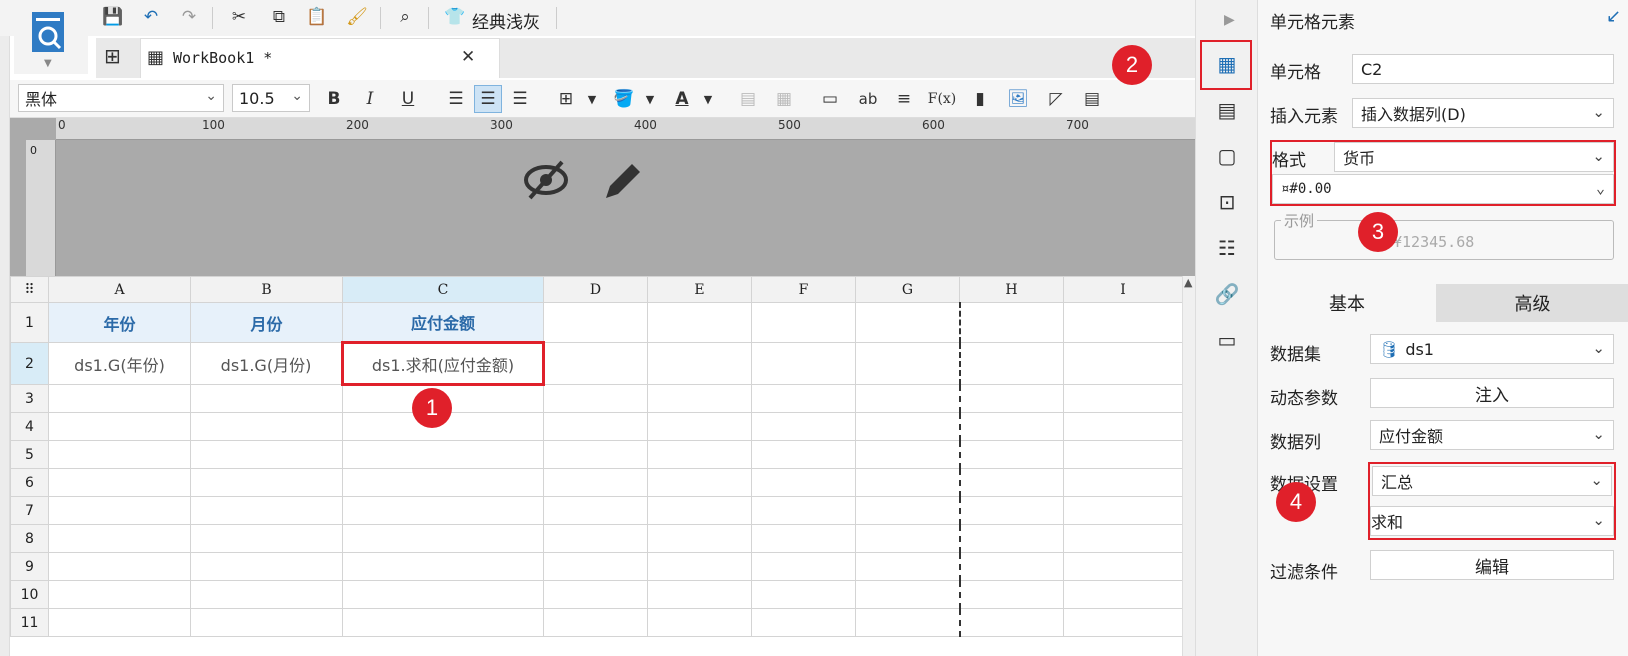 This screenshot has width=1628, height=656. What do you see at coordinates (370, 99) in the screenshot?
I see `italic-button: I` at bounding box center [370, 99].